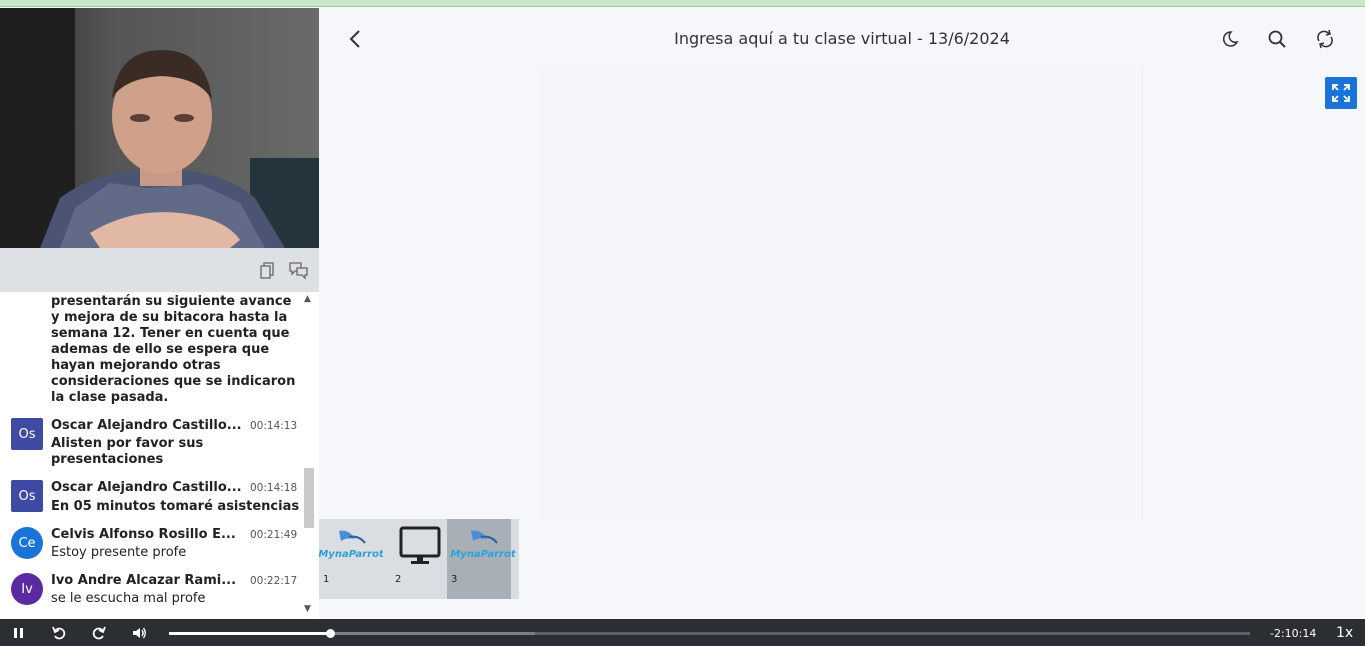 The image size is (1365, 646). I want to click on copy-icon, so click(268, 270).